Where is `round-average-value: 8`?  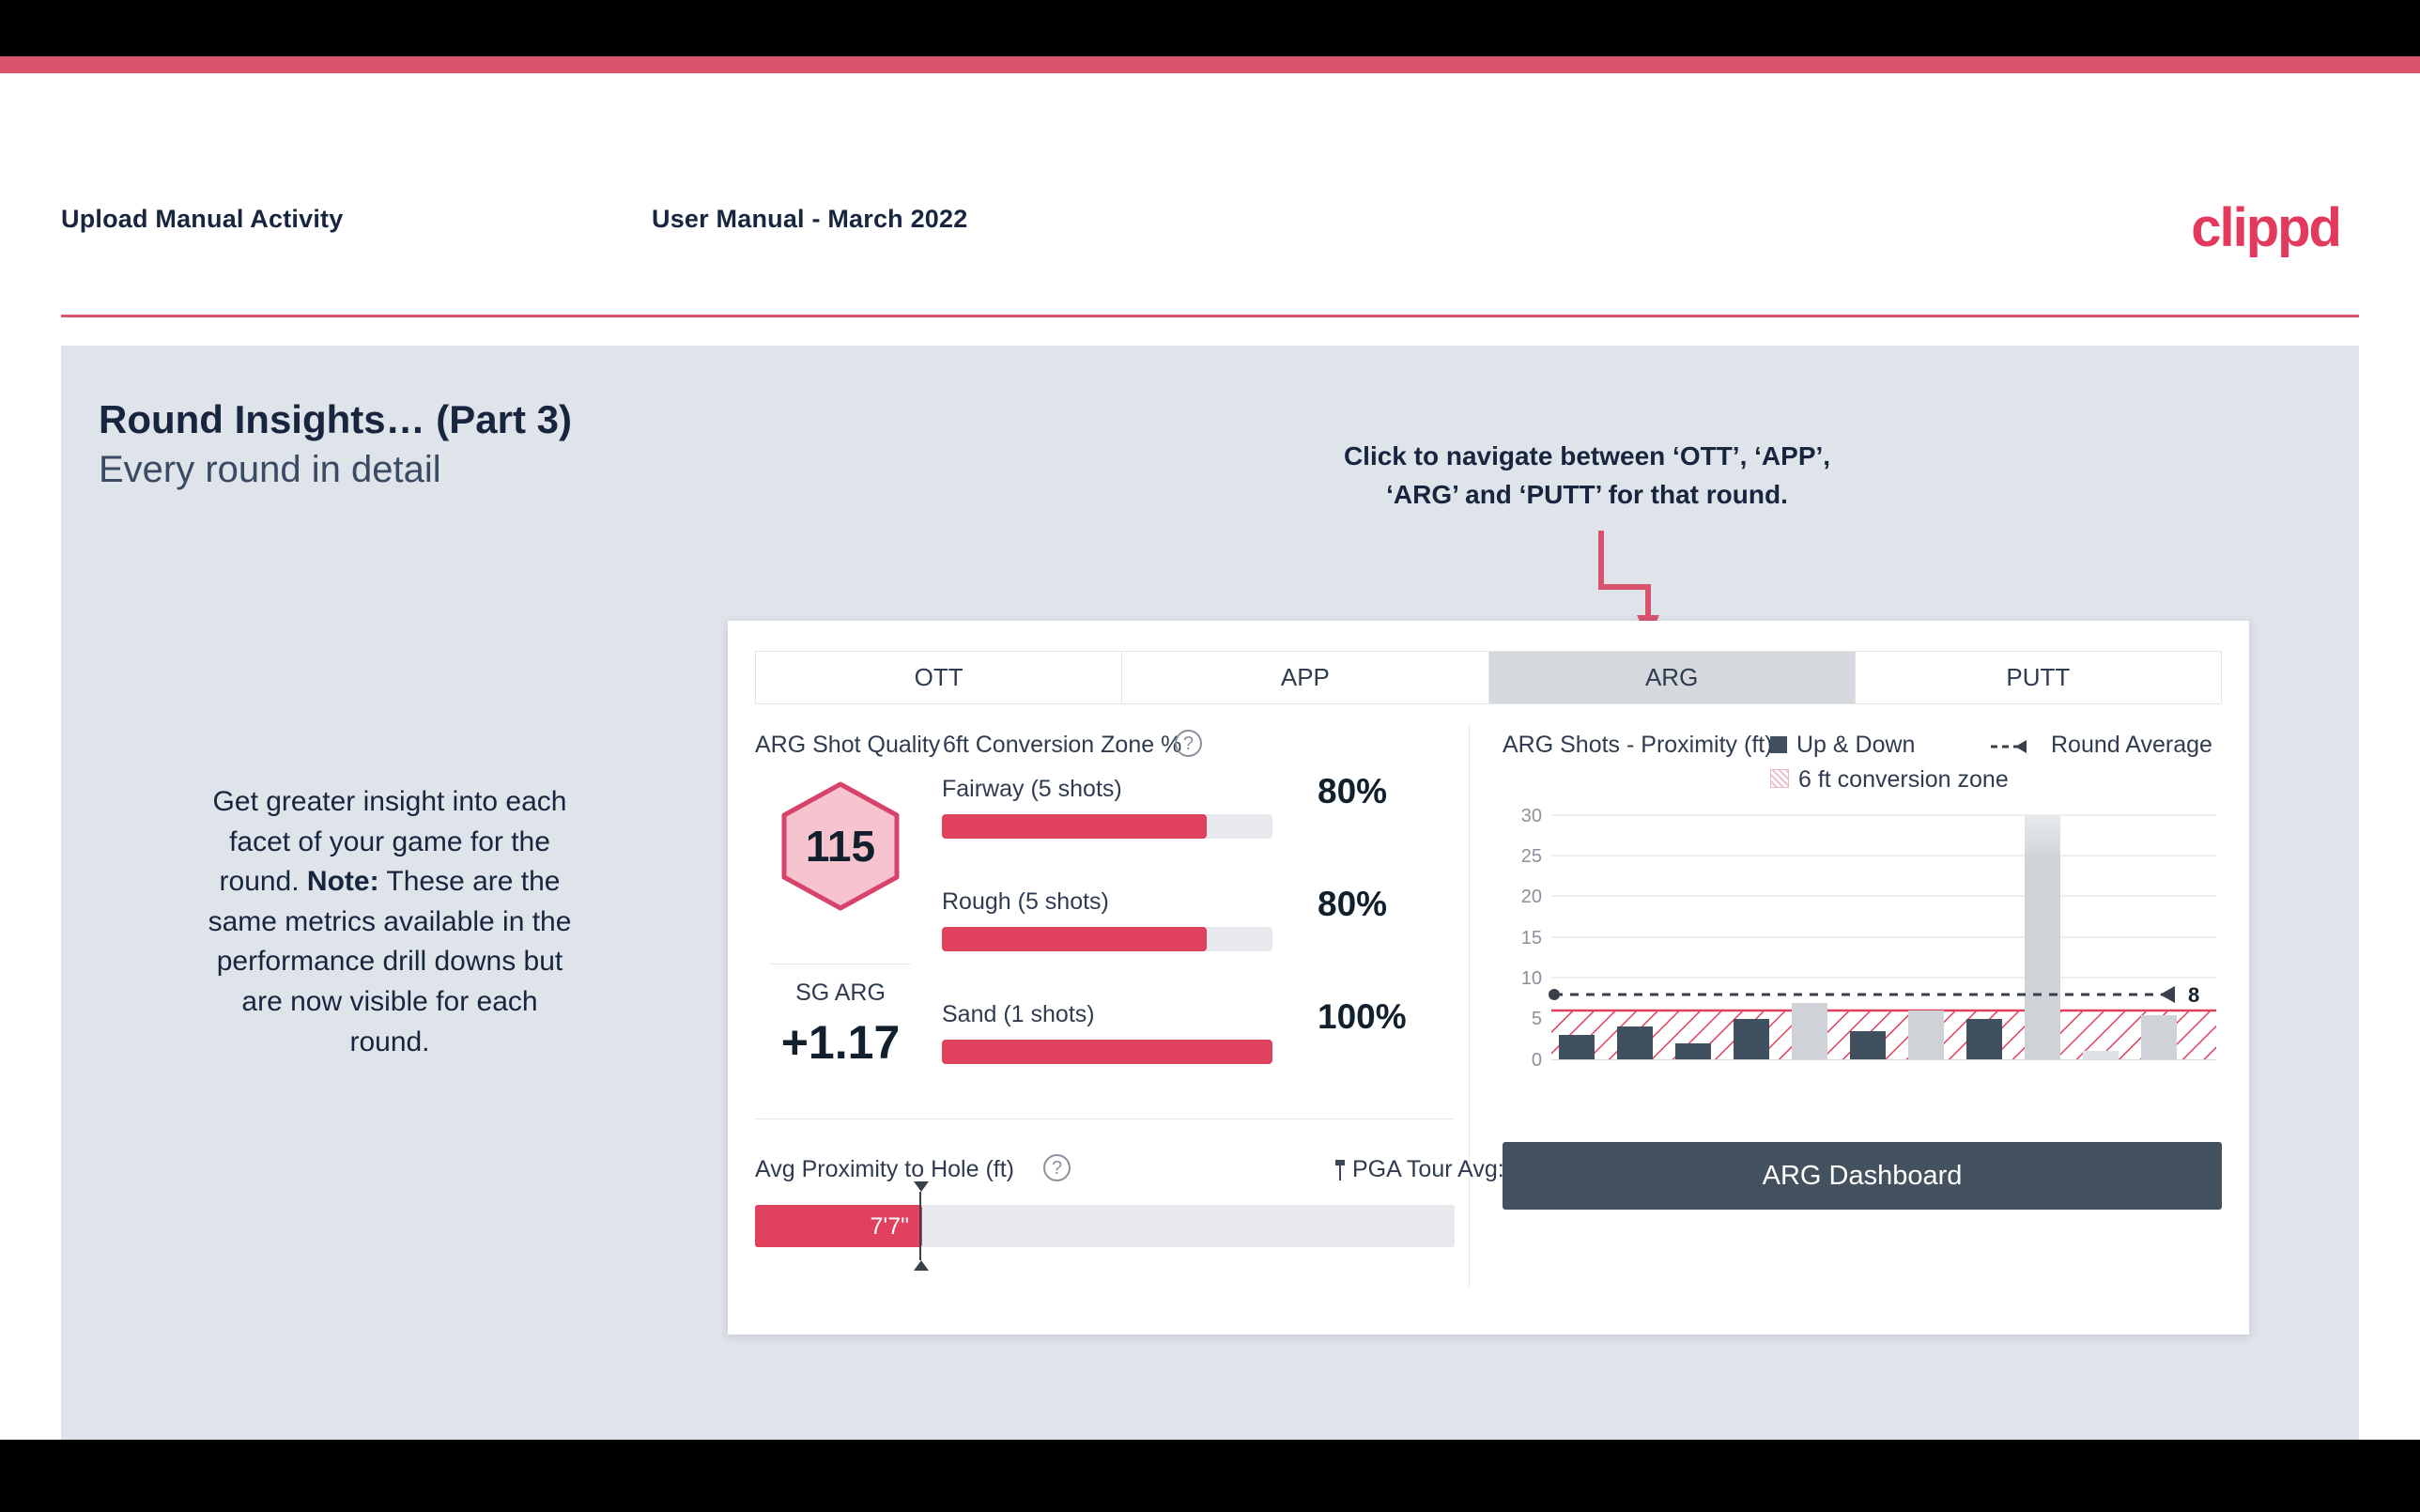
round-average-value: 8 is located at coordinates (2194, 995).